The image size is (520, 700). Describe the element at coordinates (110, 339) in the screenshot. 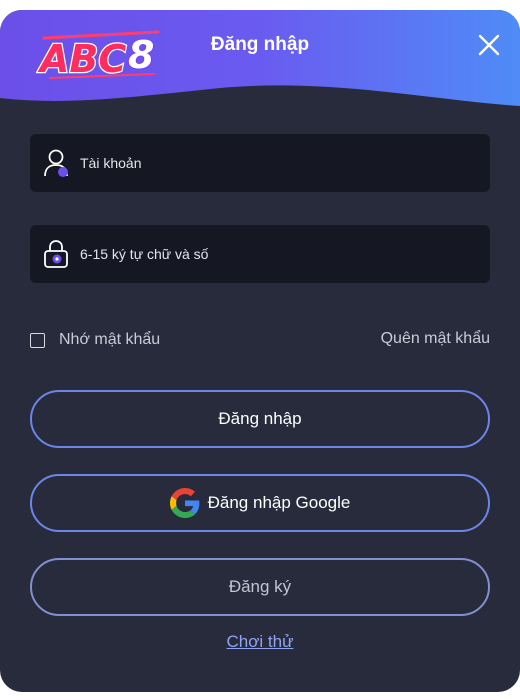

I see `remember-label: Nhớ mật khẩu` at that location.